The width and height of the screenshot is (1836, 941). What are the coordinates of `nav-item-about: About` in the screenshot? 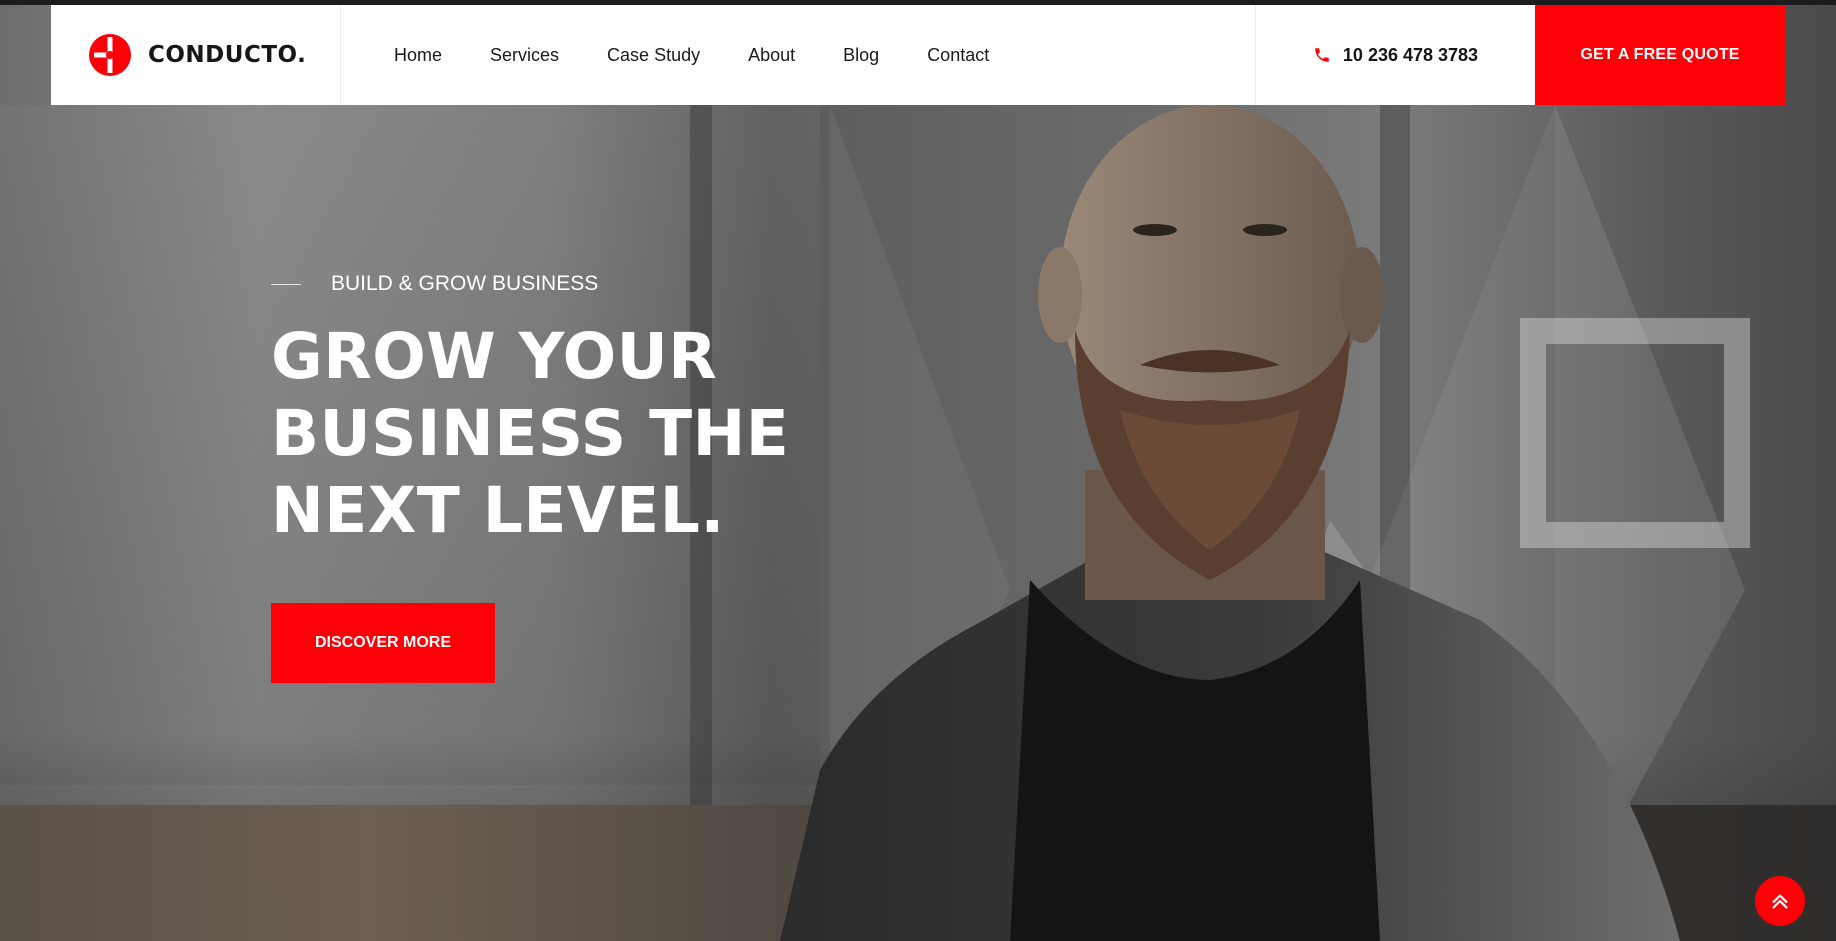 It's located at (771, 55).